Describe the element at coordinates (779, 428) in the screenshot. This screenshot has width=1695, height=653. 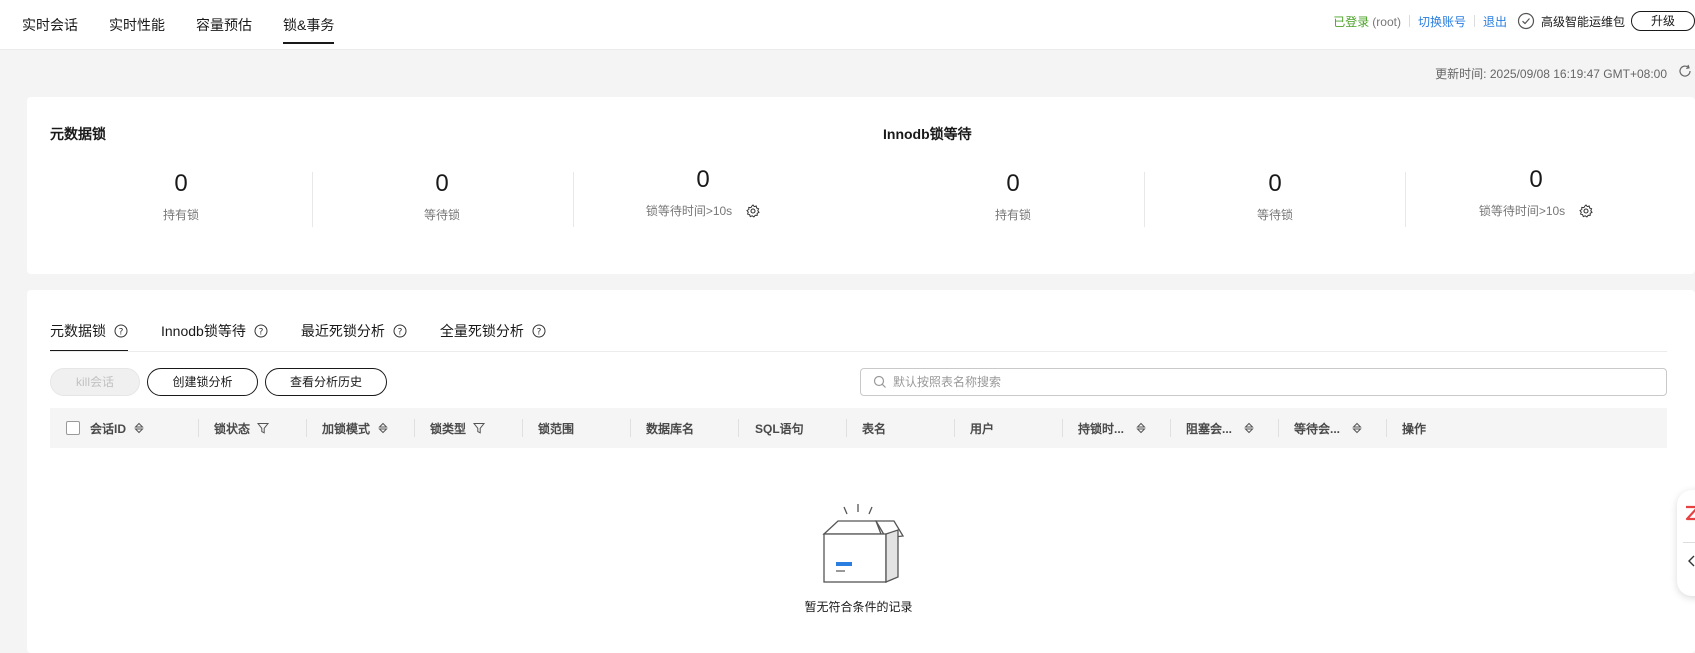
I see `column-label: SQL语句` at that location.